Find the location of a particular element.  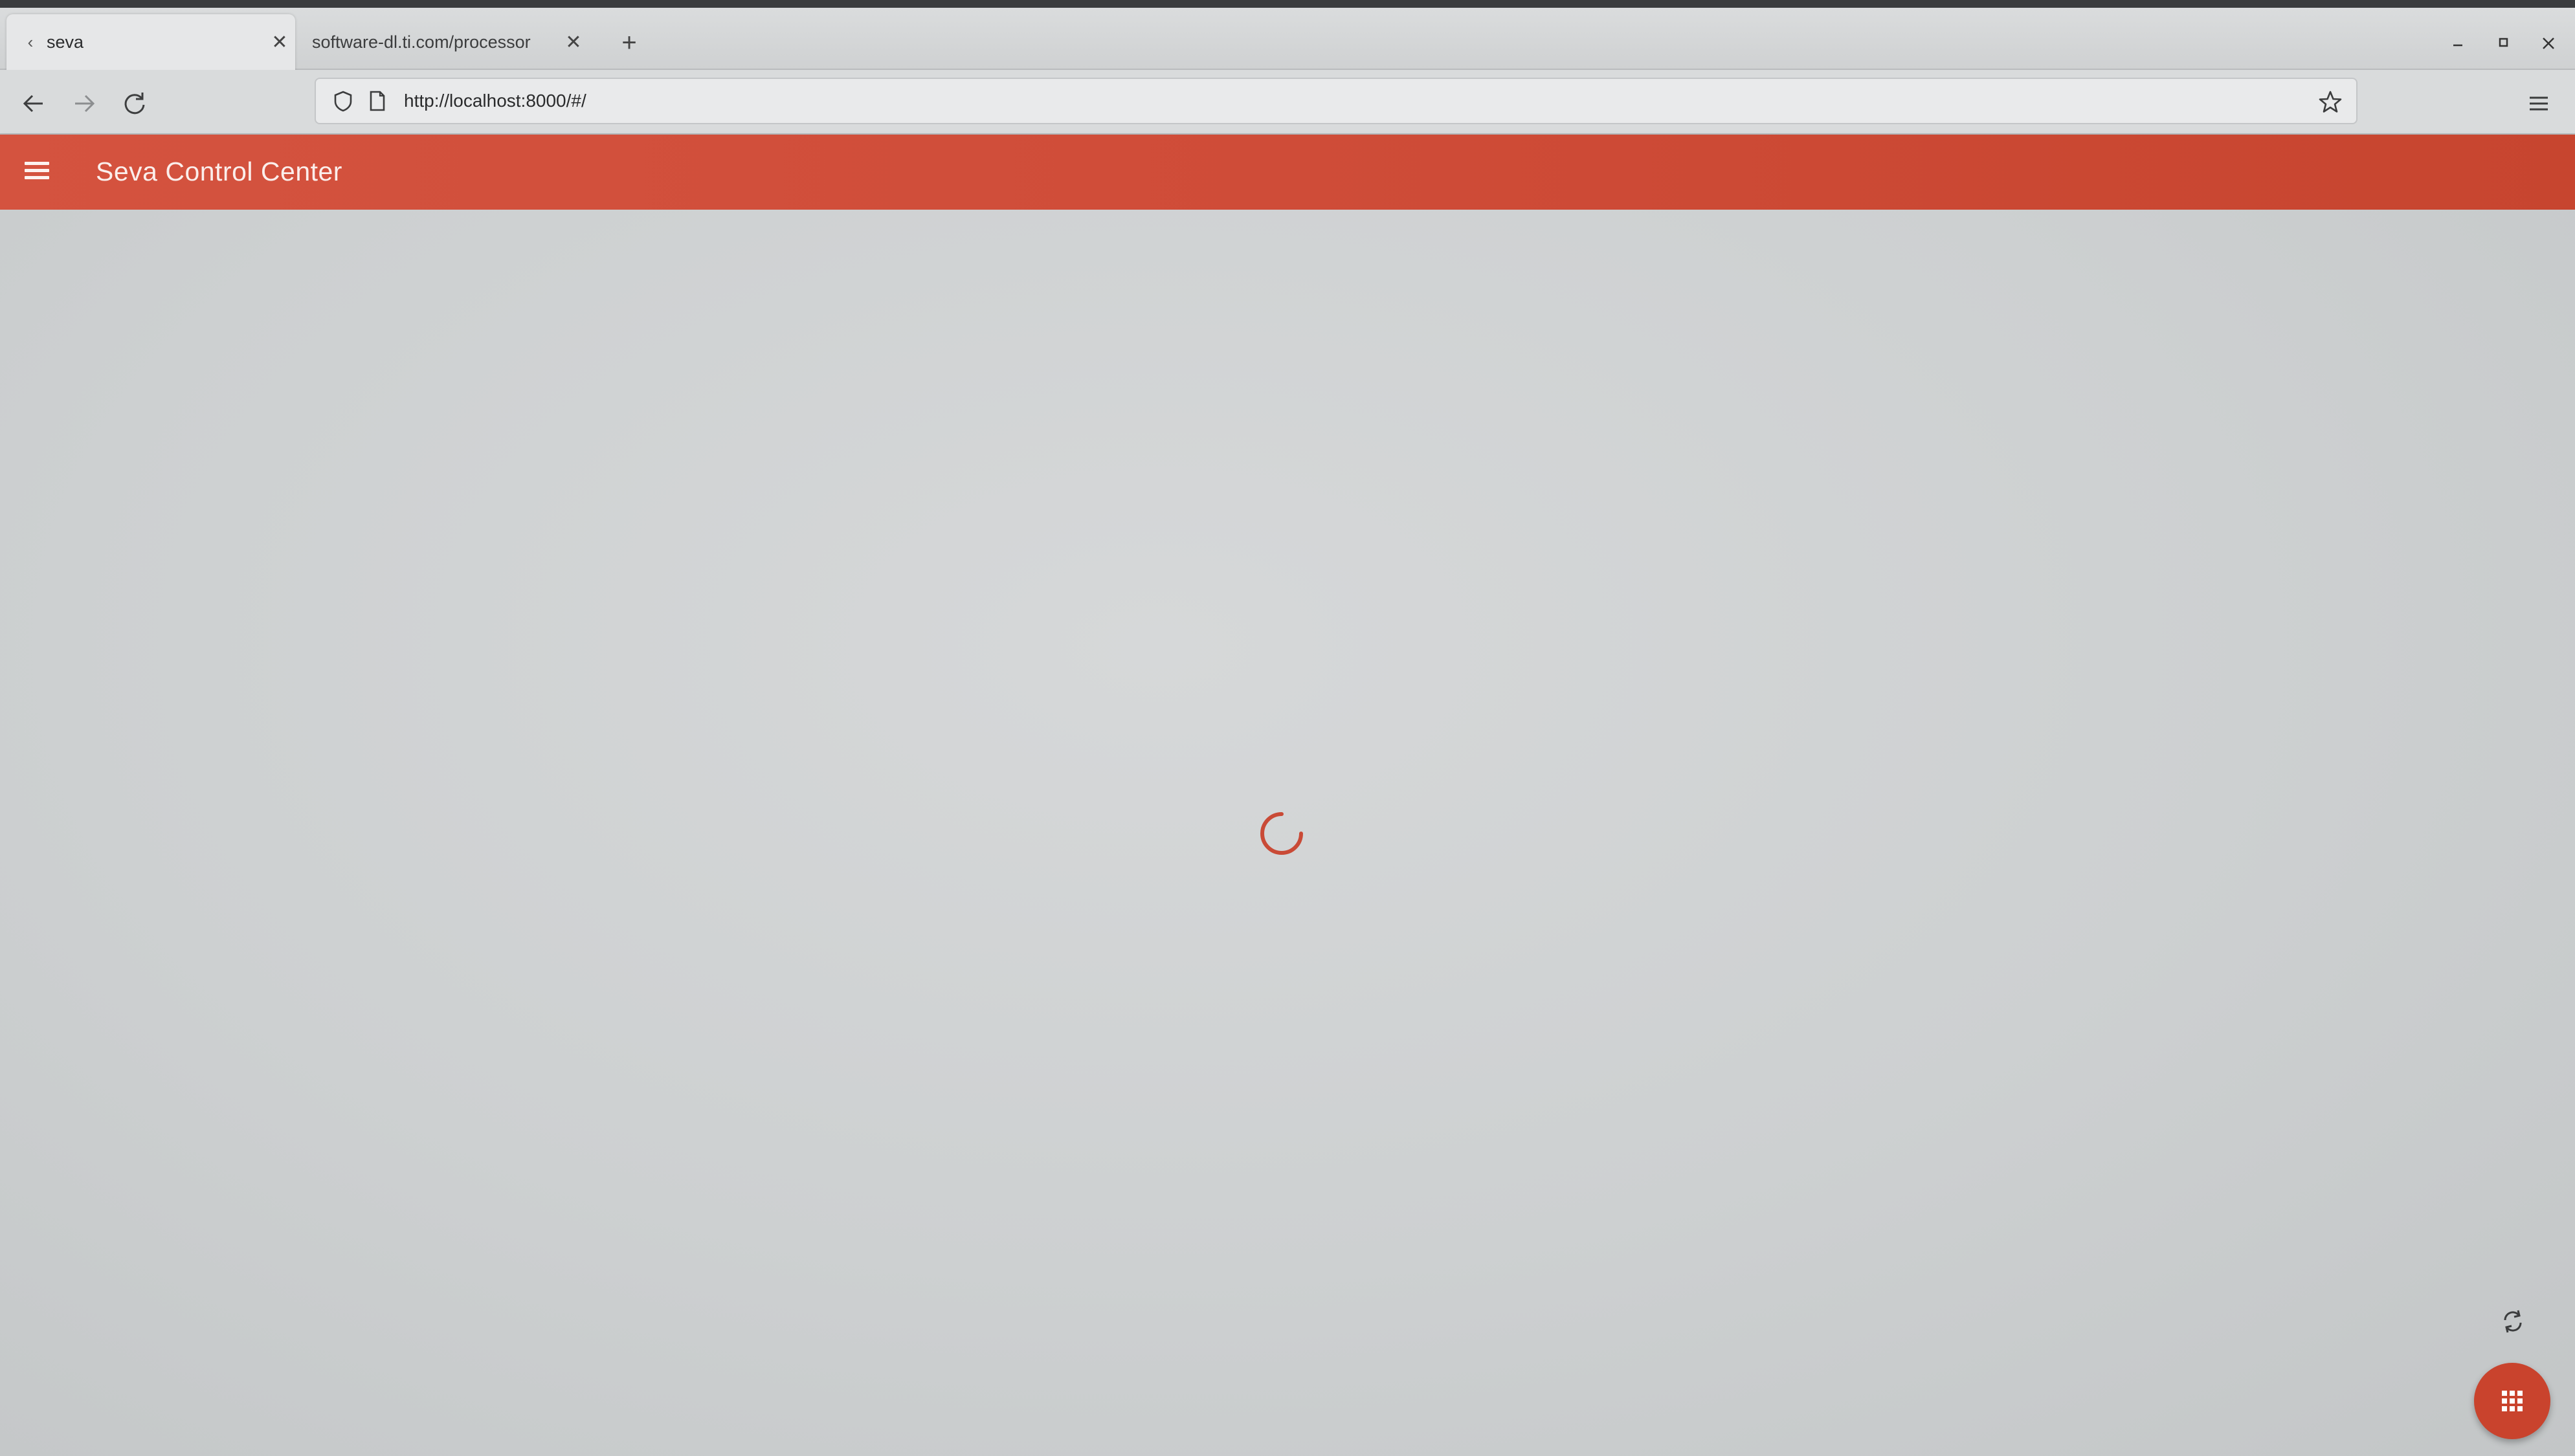

close-window-button is located at coordinates (2549, 43).